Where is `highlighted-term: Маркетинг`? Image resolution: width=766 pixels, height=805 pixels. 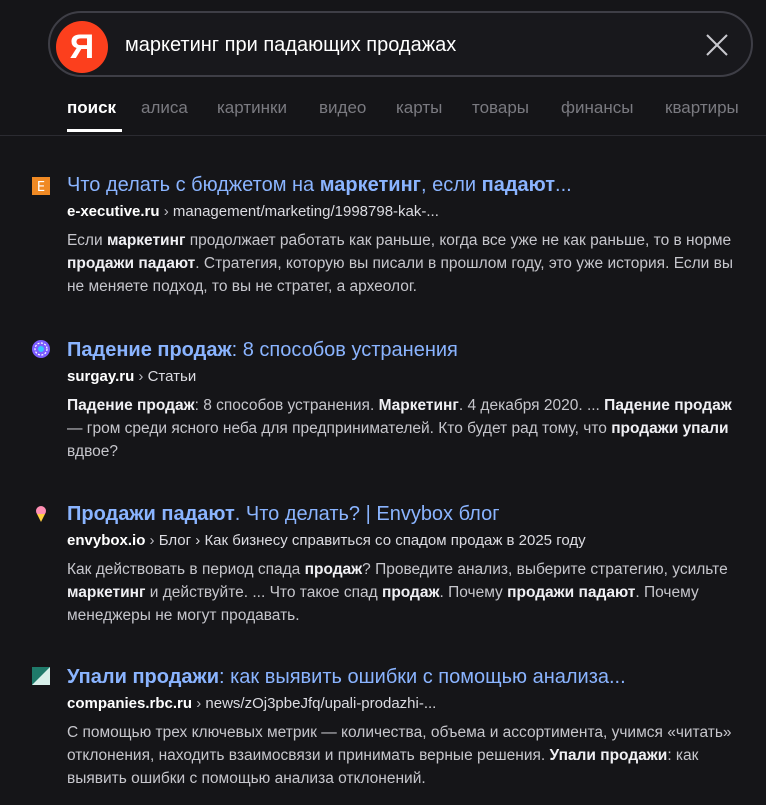
highlighted-term: Маркетинг is located at coordinates (418, 405).